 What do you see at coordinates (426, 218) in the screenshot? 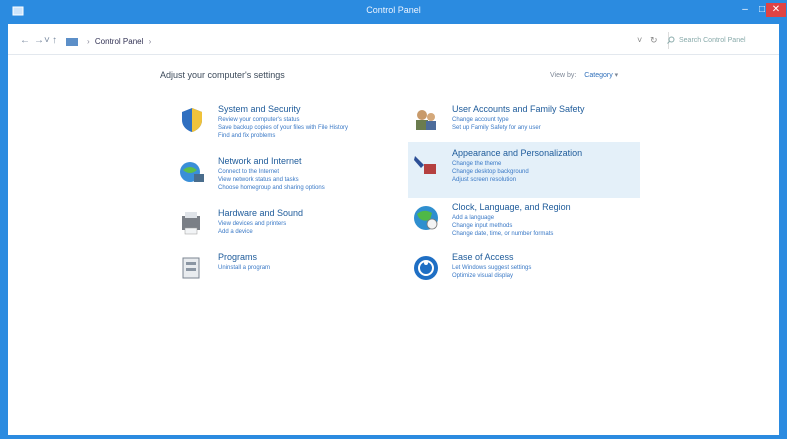
I see `globe-clock-icon` at bounding box center [426, 218].